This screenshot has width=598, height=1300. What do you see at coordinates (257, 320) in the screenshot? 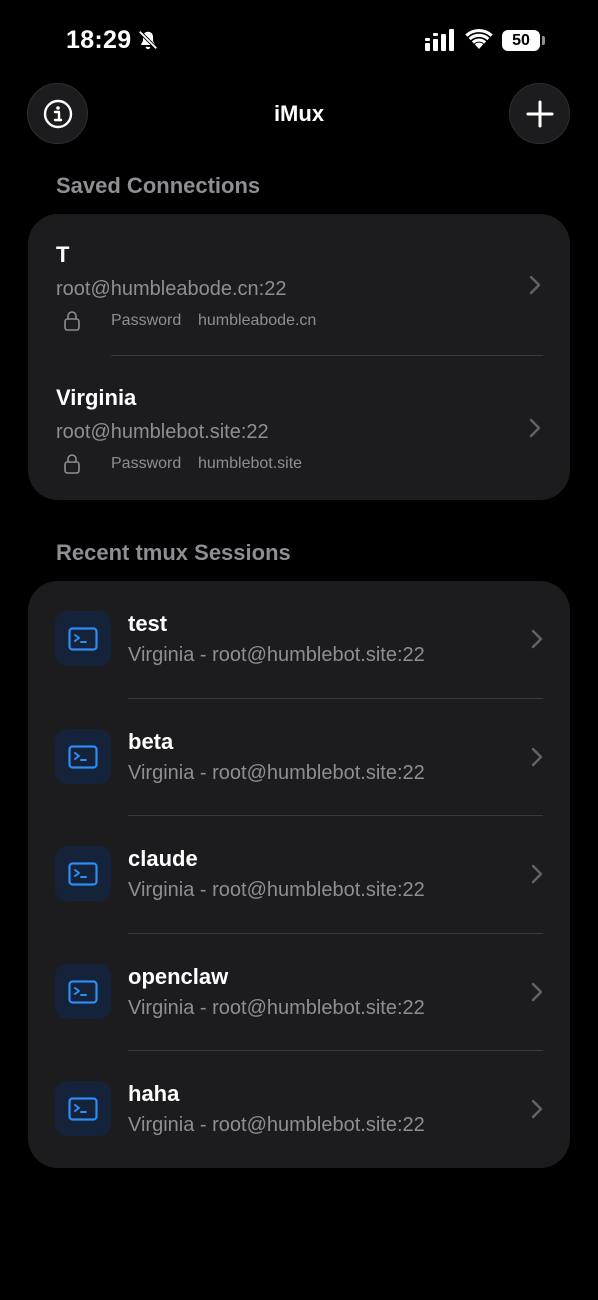
I see `connection-host: humbleabode.cn` at bounding box center [257, 320].